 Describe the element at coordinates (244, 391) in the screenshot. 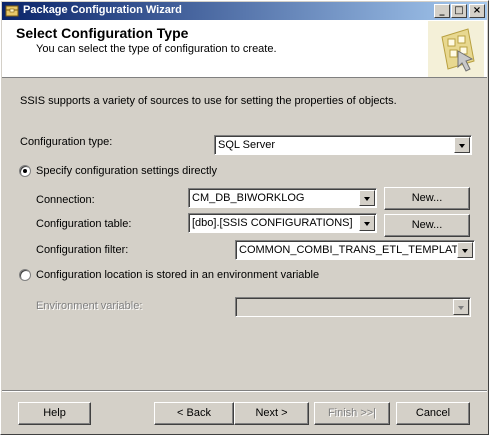

I see `footer-divider` at that location.